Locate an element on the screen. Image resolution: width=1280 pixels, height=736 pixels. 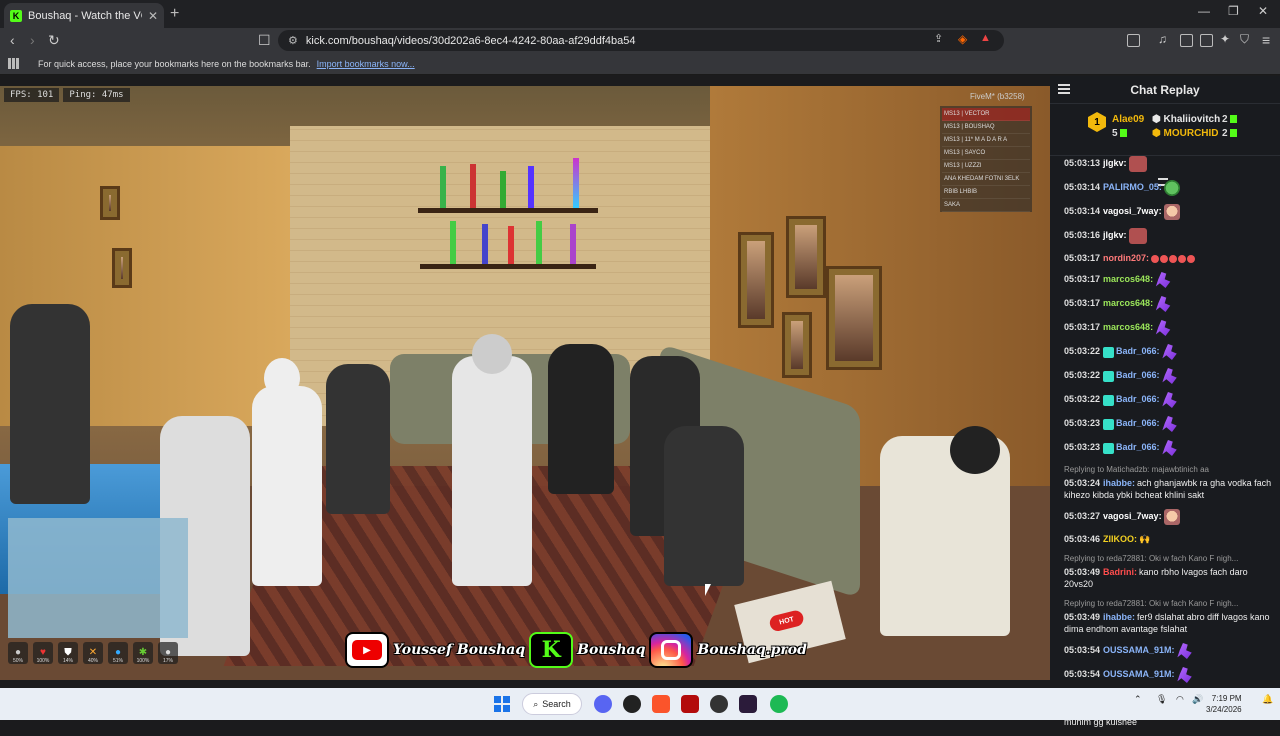
fps-value: FPS: 101 is located at coordinates (32, 95).